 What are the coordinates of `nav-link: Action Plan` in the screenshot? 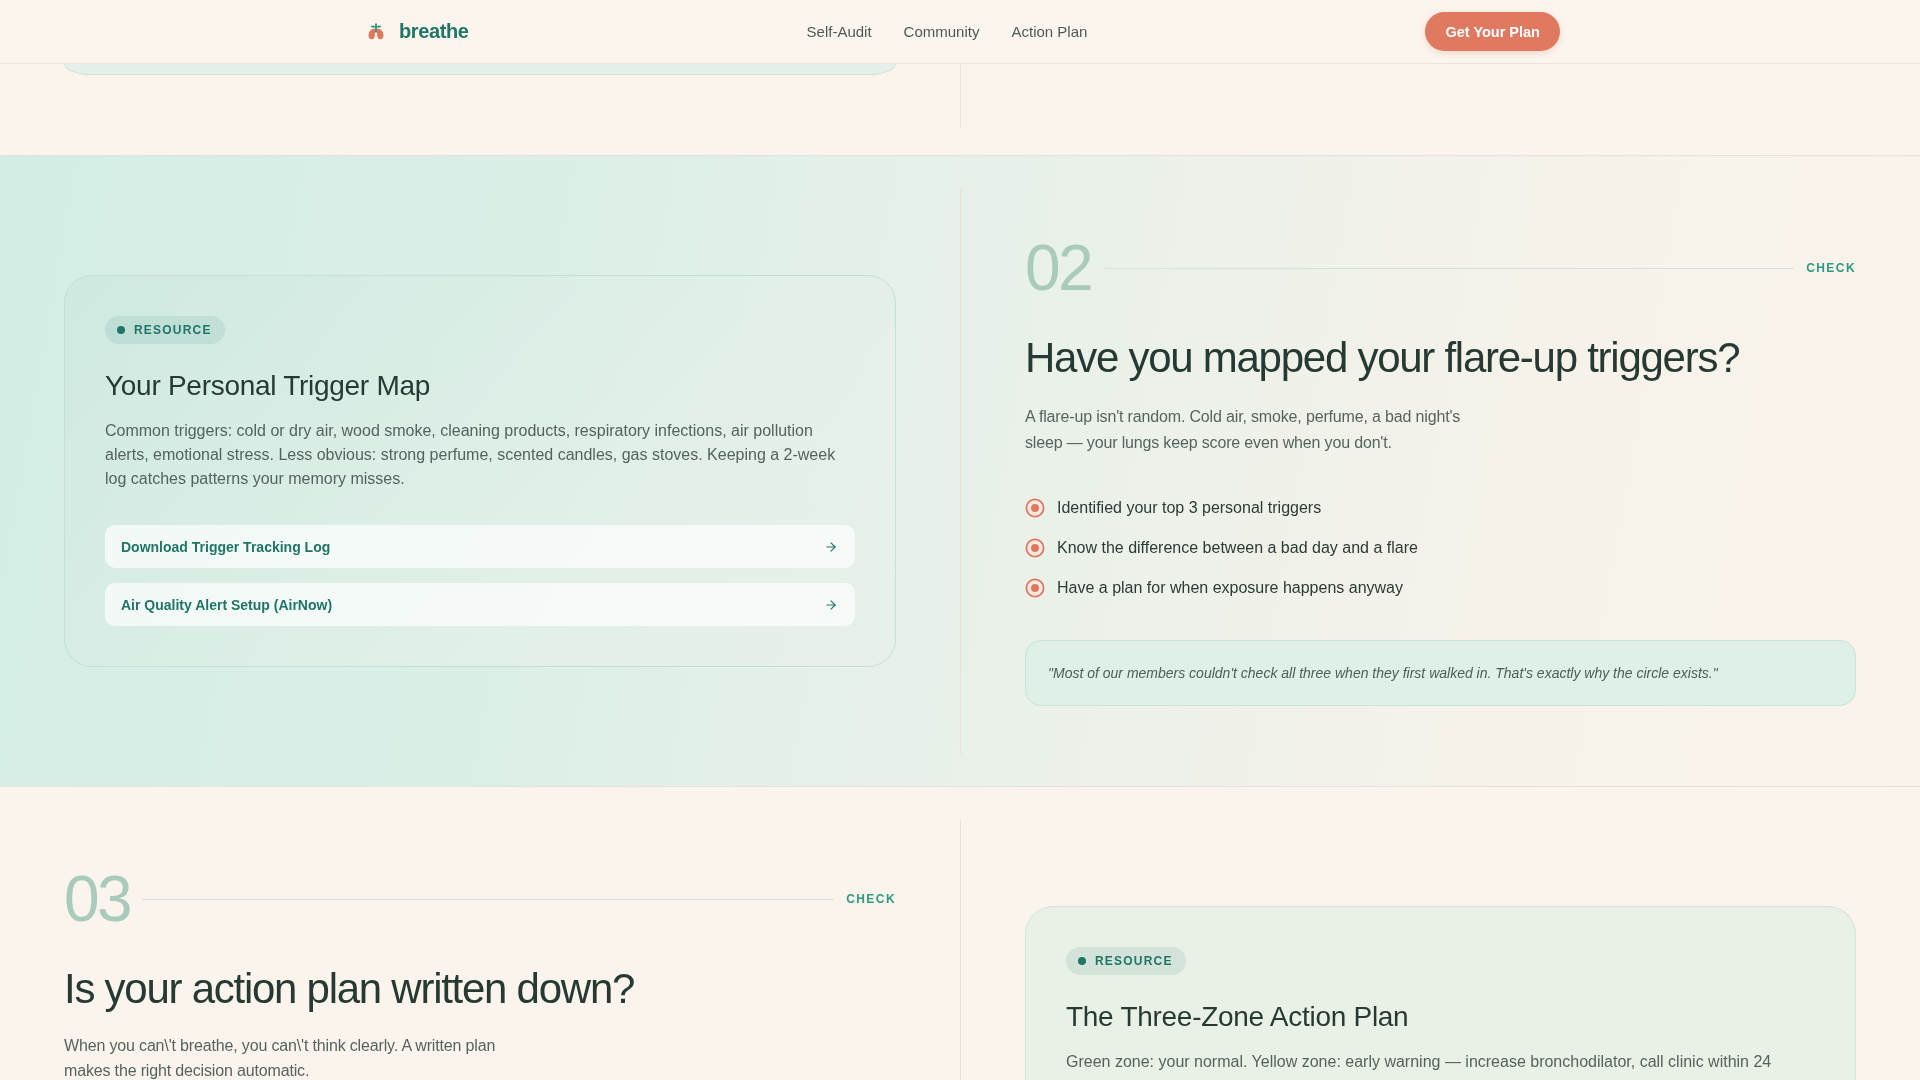 It's located at (1049, 31).